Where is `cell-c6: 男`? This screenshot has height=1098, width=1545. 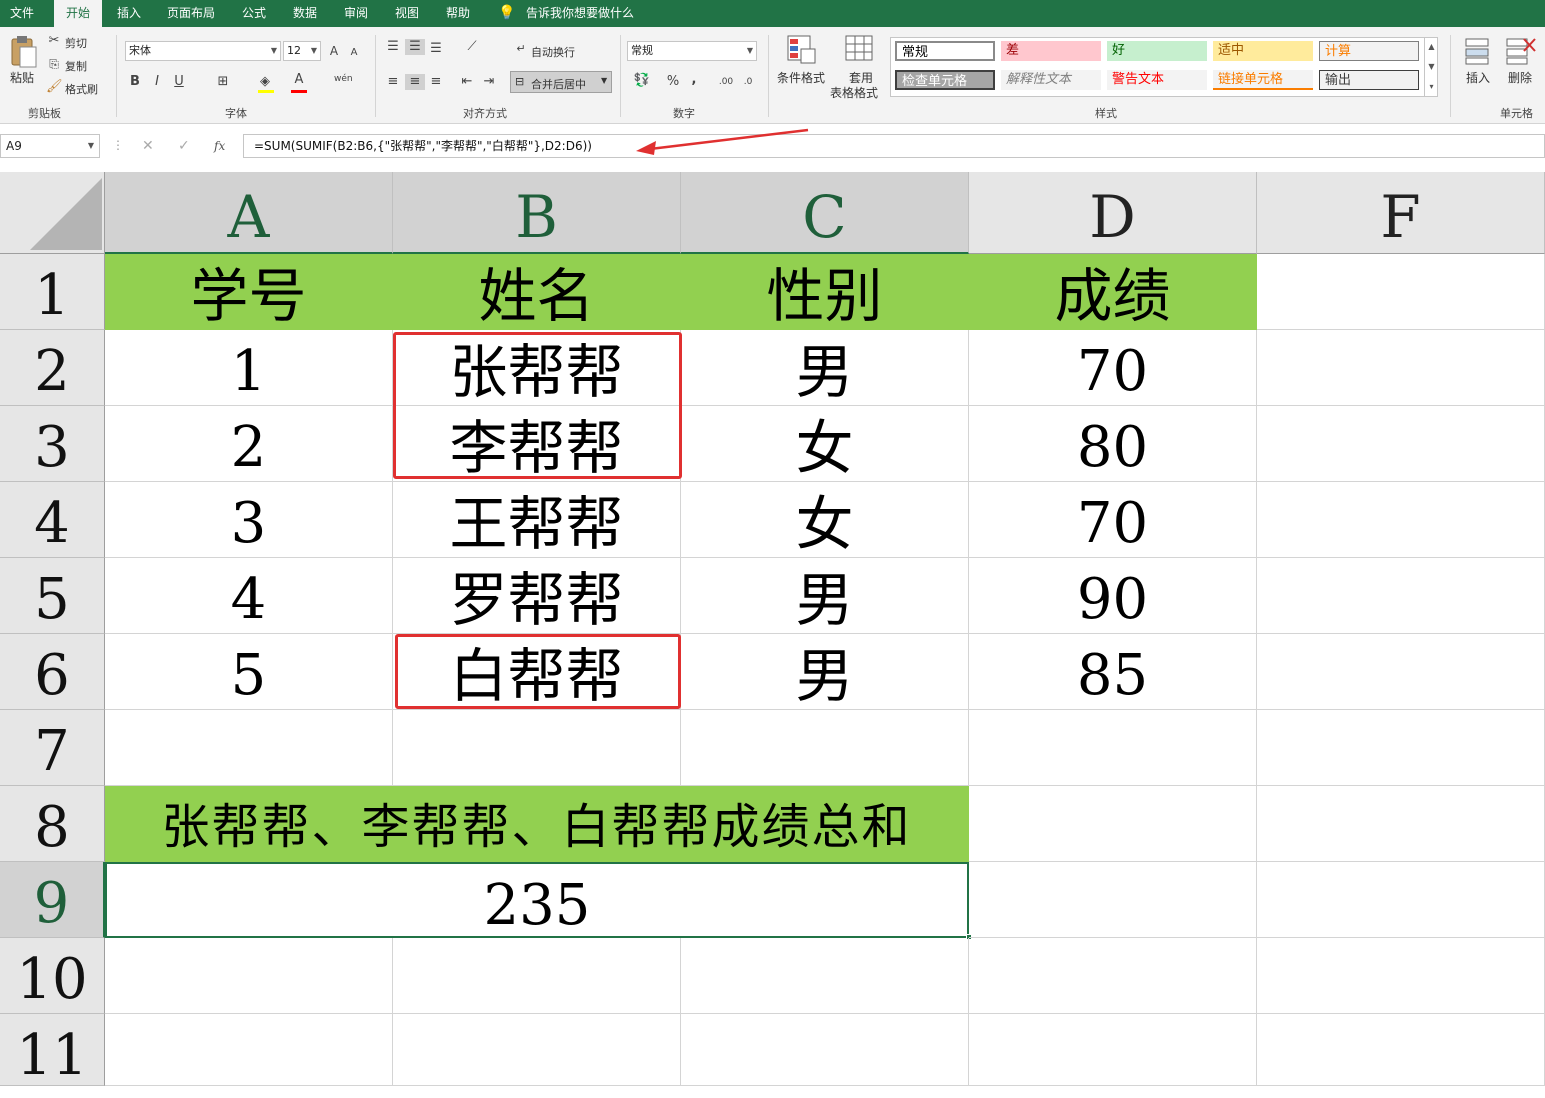
cell-c6: 男 is located at coordinates (825, 672).